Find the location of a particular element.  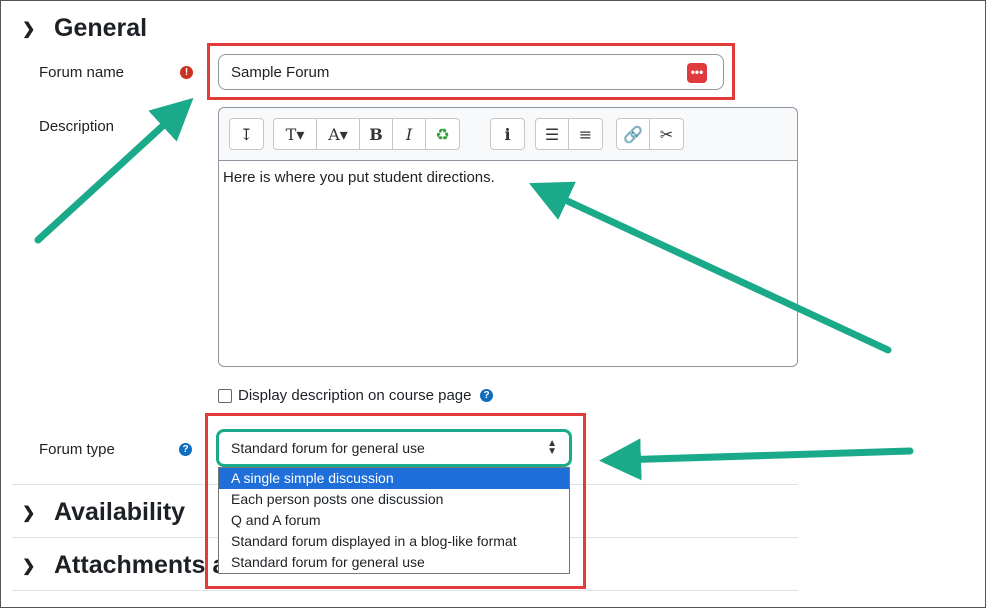

arrow-to-forum-type is located at coordinates (756, 459).